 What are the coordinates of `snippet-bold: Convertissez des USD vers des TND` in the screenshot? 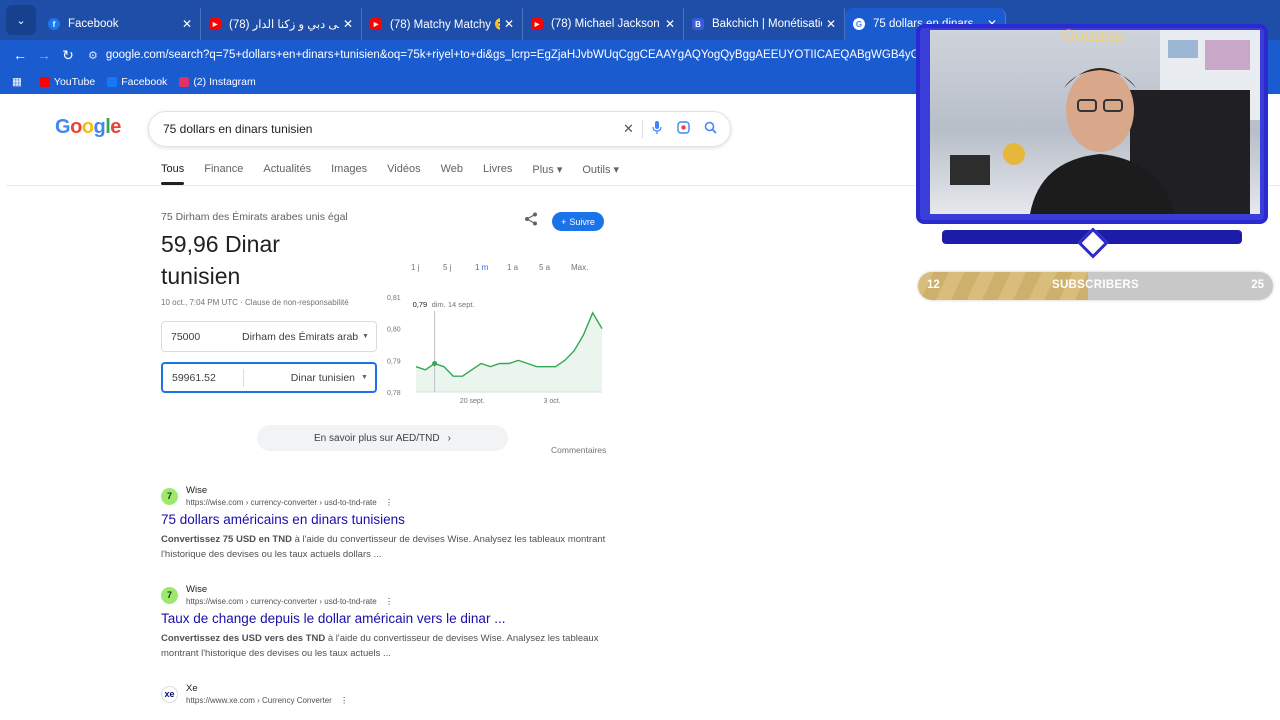 It's located at (243, 638).